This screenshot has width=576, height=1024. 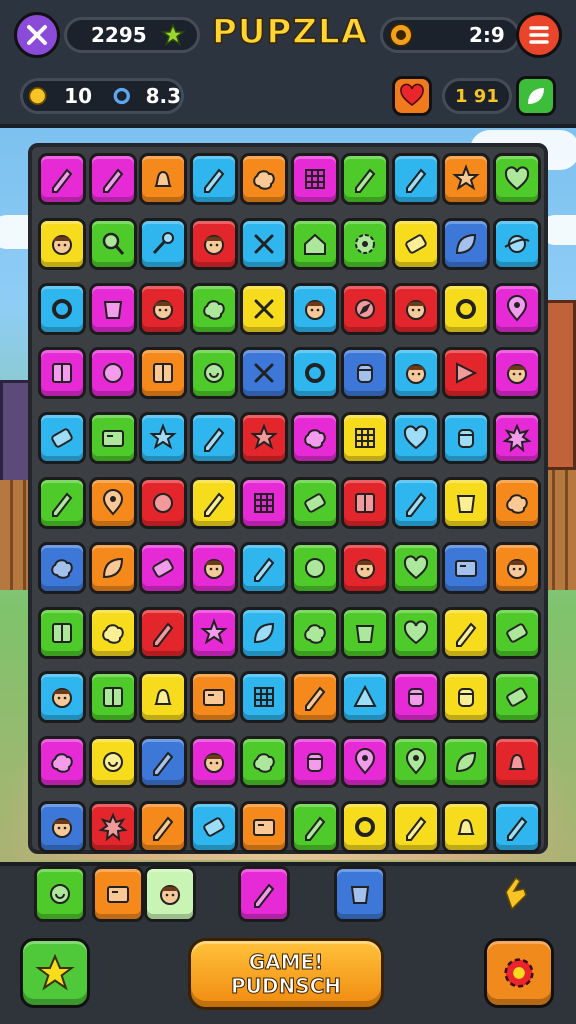 I want to click on lives-button, so click(x=412, y=96).